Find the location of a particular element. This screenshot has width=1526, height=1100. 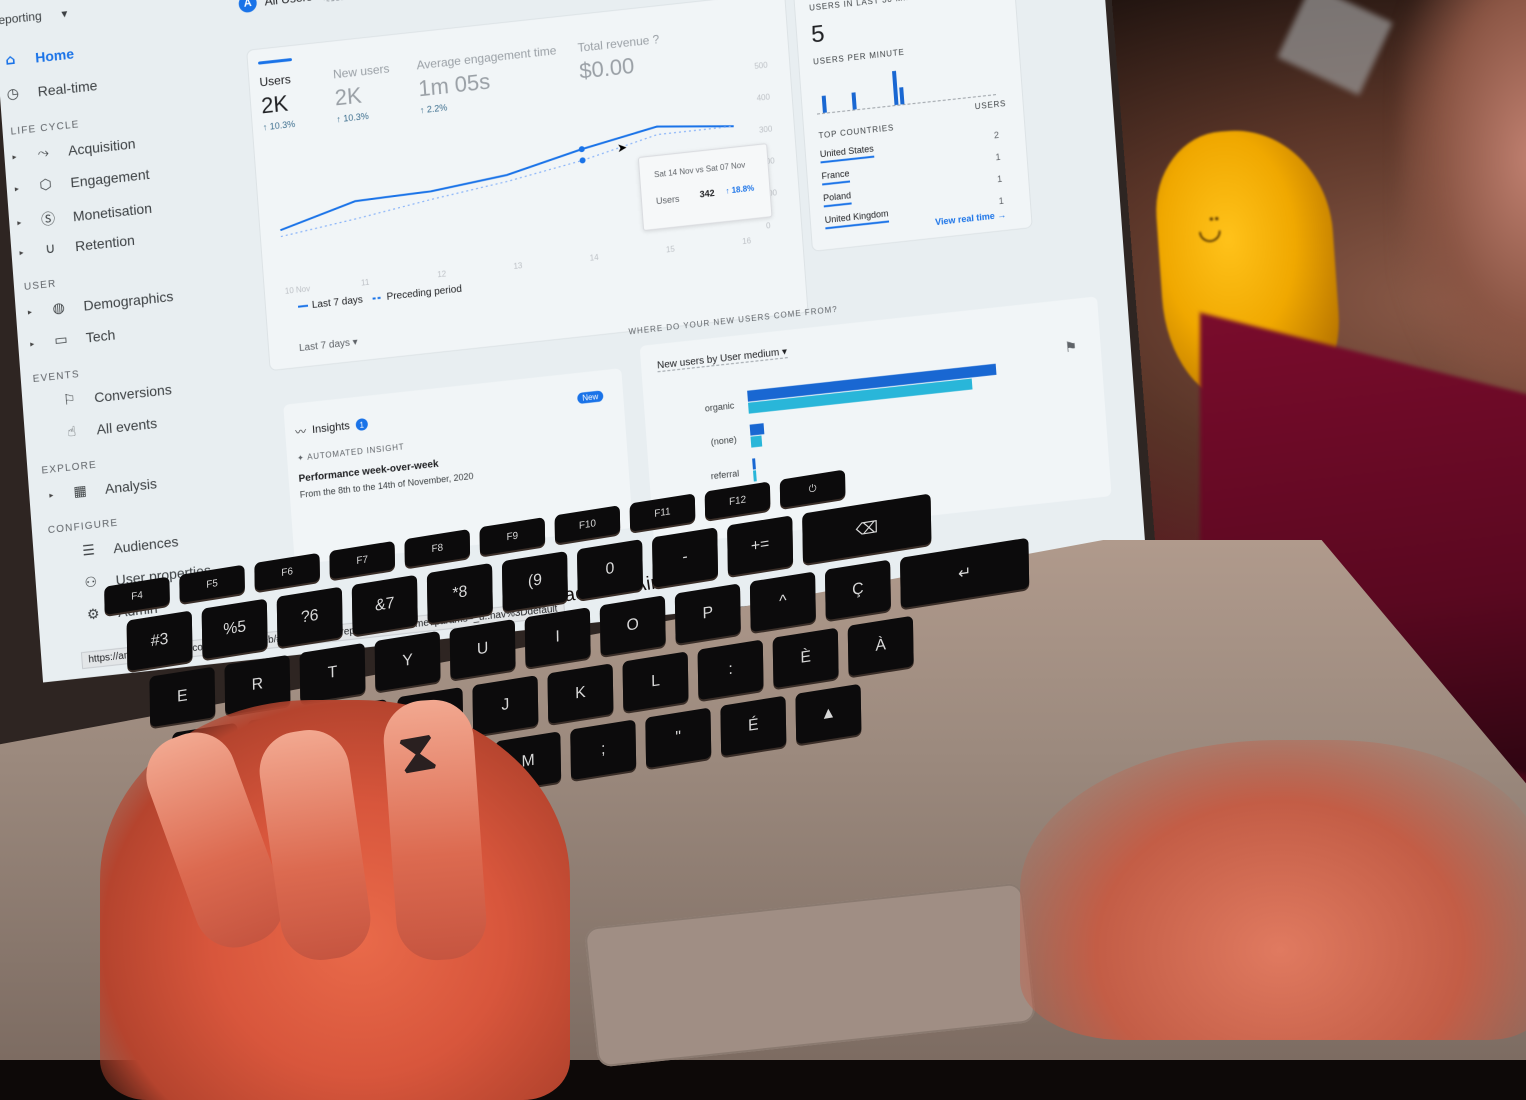

bar-category-label: (none) is located at coordinates (724, 440).